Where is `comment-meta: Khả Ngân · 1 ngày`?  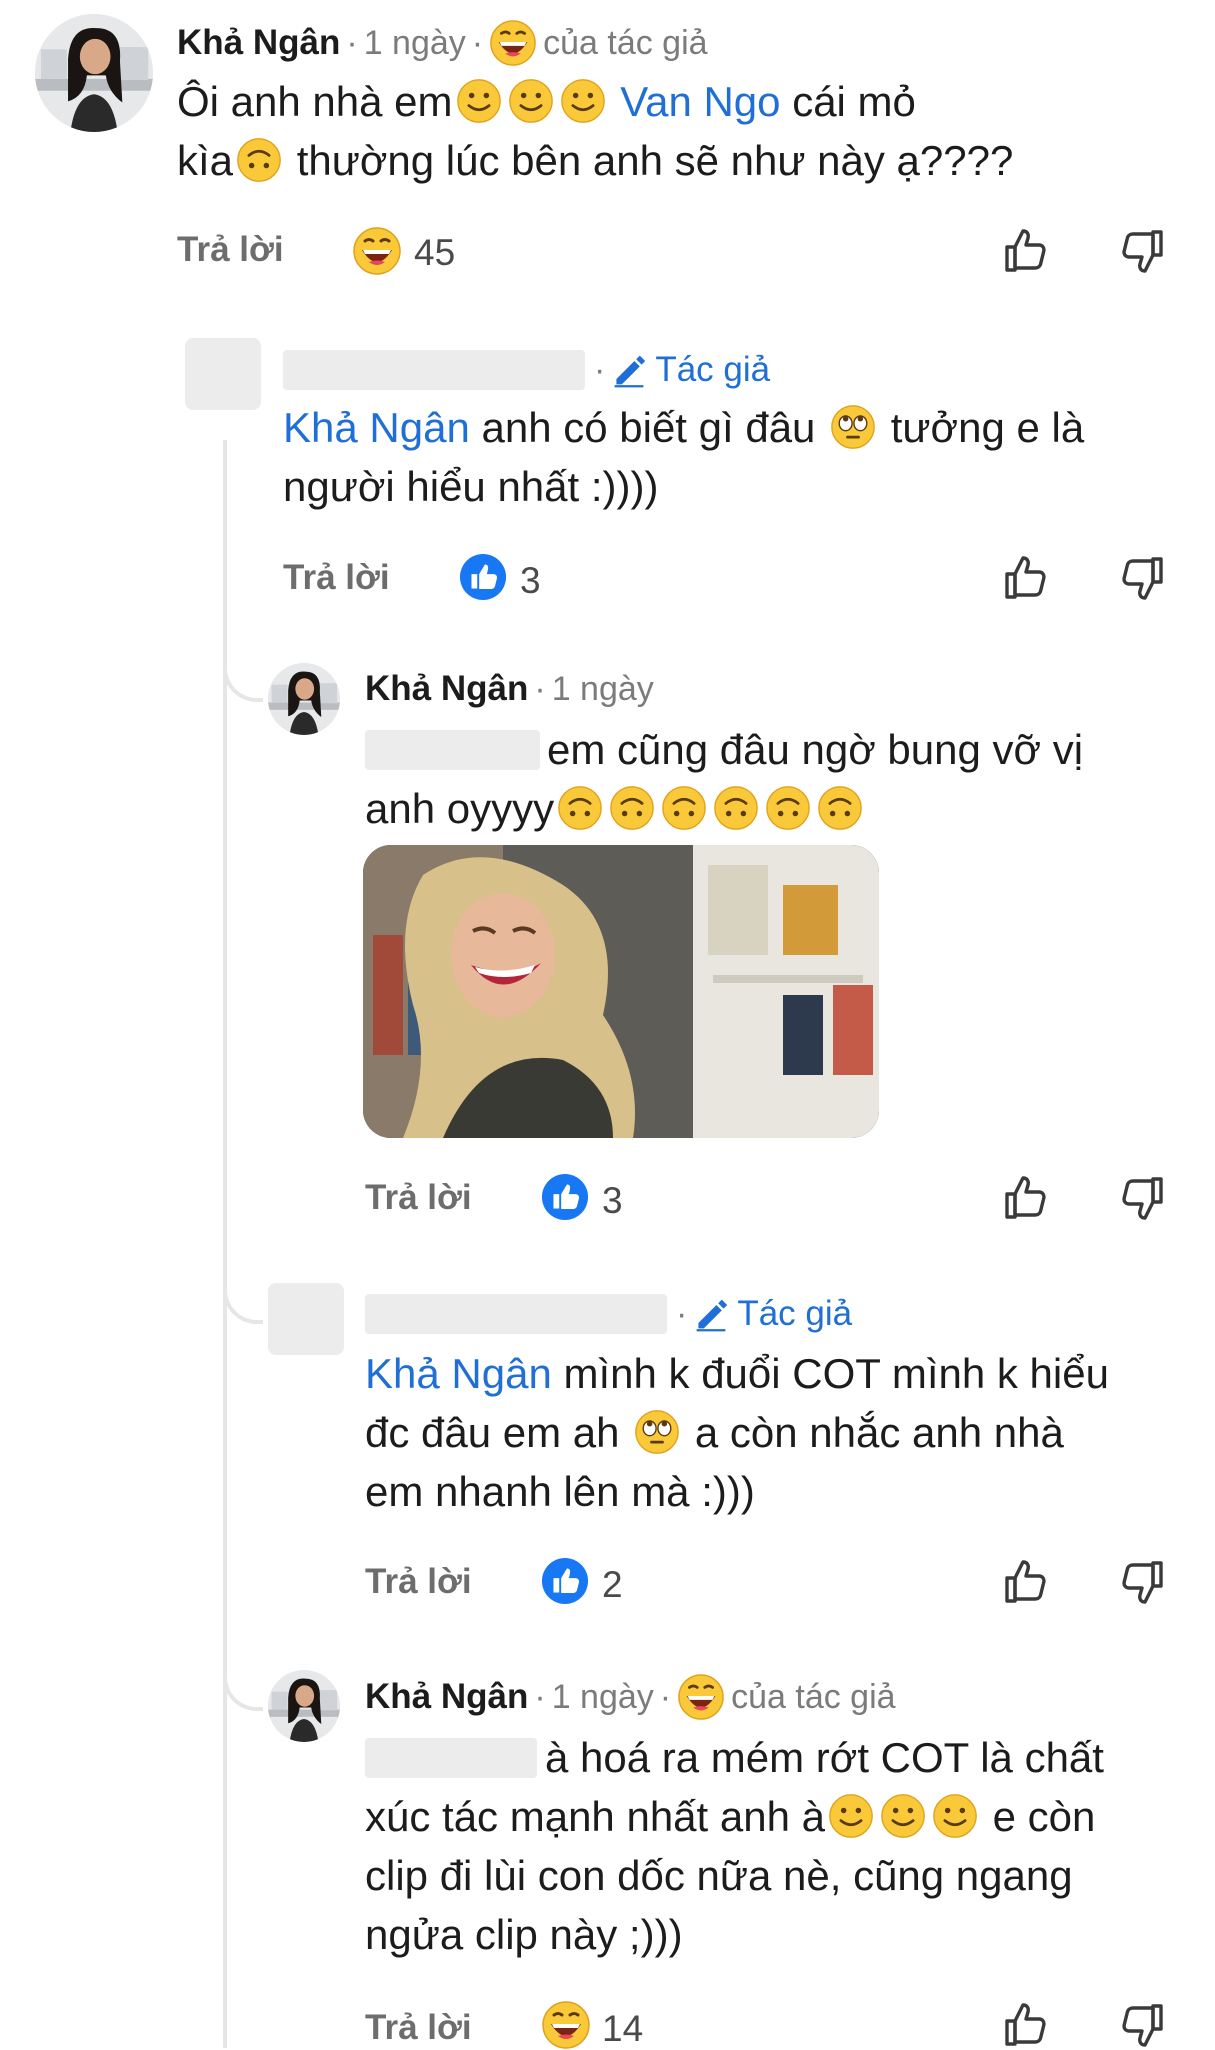 comment-meta: Khả Ngân · 1 ngày is located at coordinates (509, 689).